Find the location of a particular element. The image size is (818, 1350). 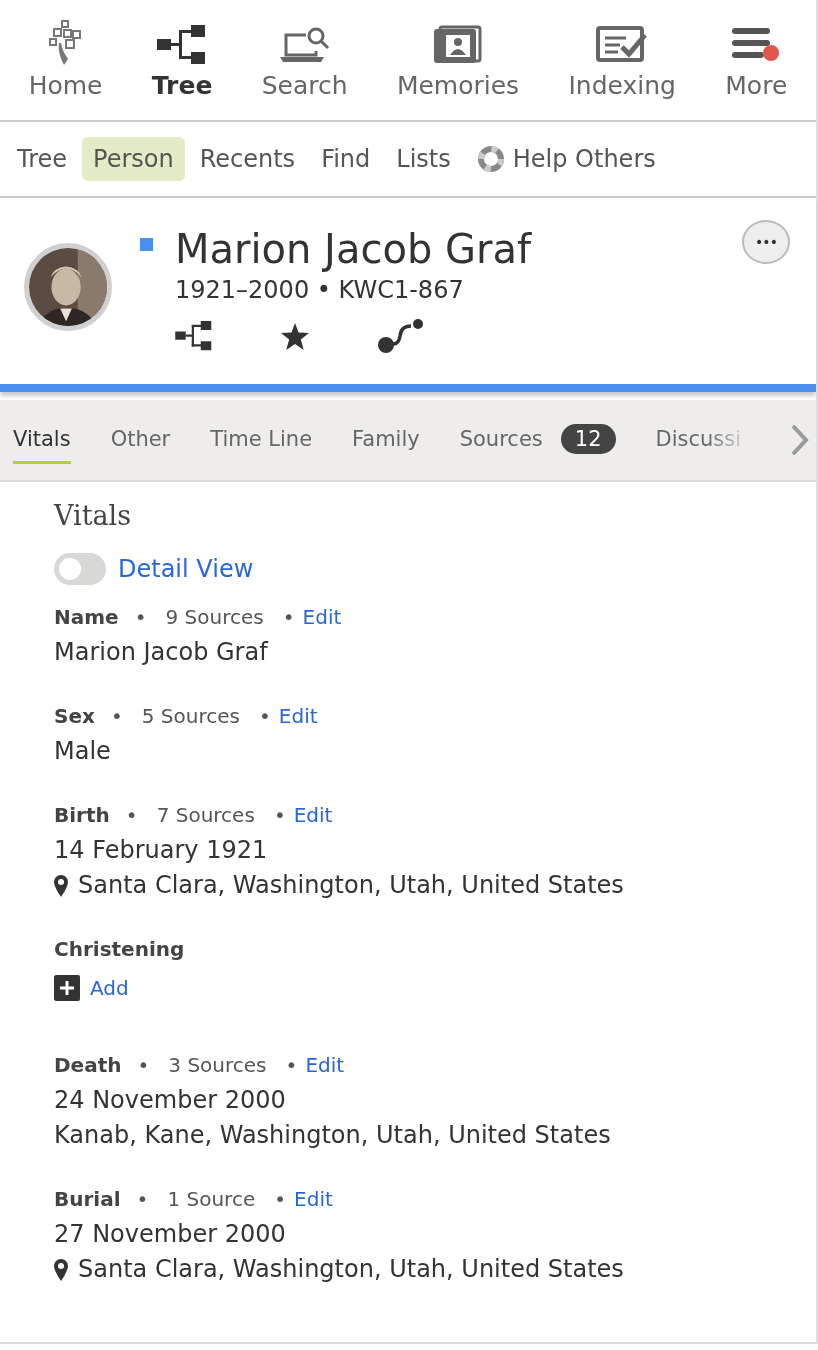

fact-label: Birth is located at coordinates (82, 815).